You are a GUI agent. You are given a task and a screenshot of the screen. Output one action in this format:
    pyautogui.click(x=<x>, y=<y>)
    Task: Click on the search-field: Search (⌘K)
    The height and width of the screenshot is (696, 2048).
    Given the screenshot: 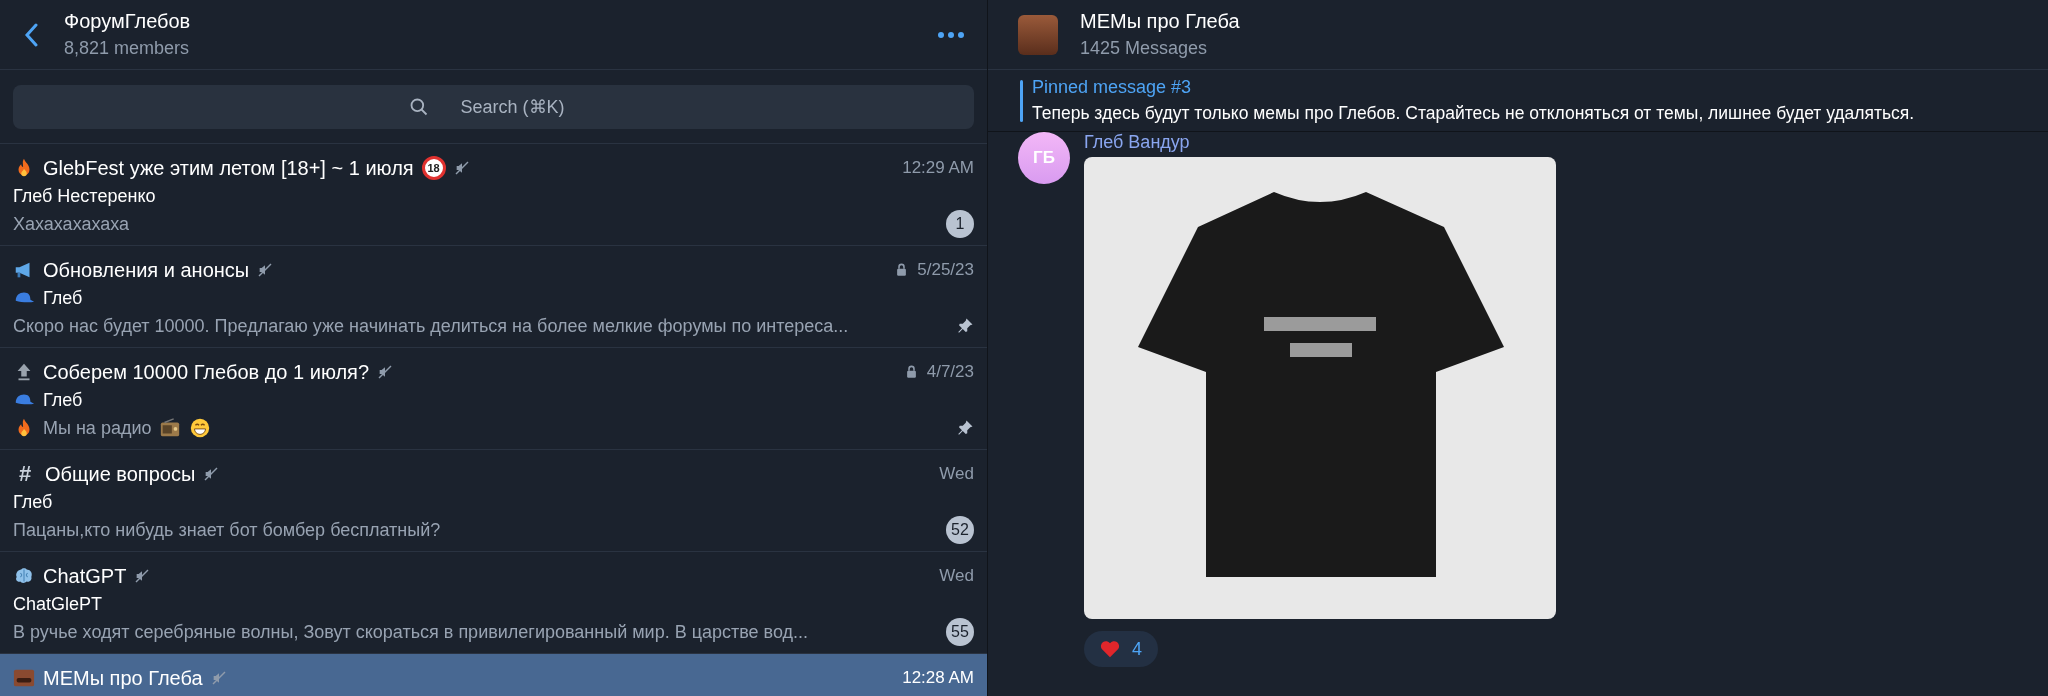 What is the action you would take?
    pyautogui.click(x=493, y=107)
    